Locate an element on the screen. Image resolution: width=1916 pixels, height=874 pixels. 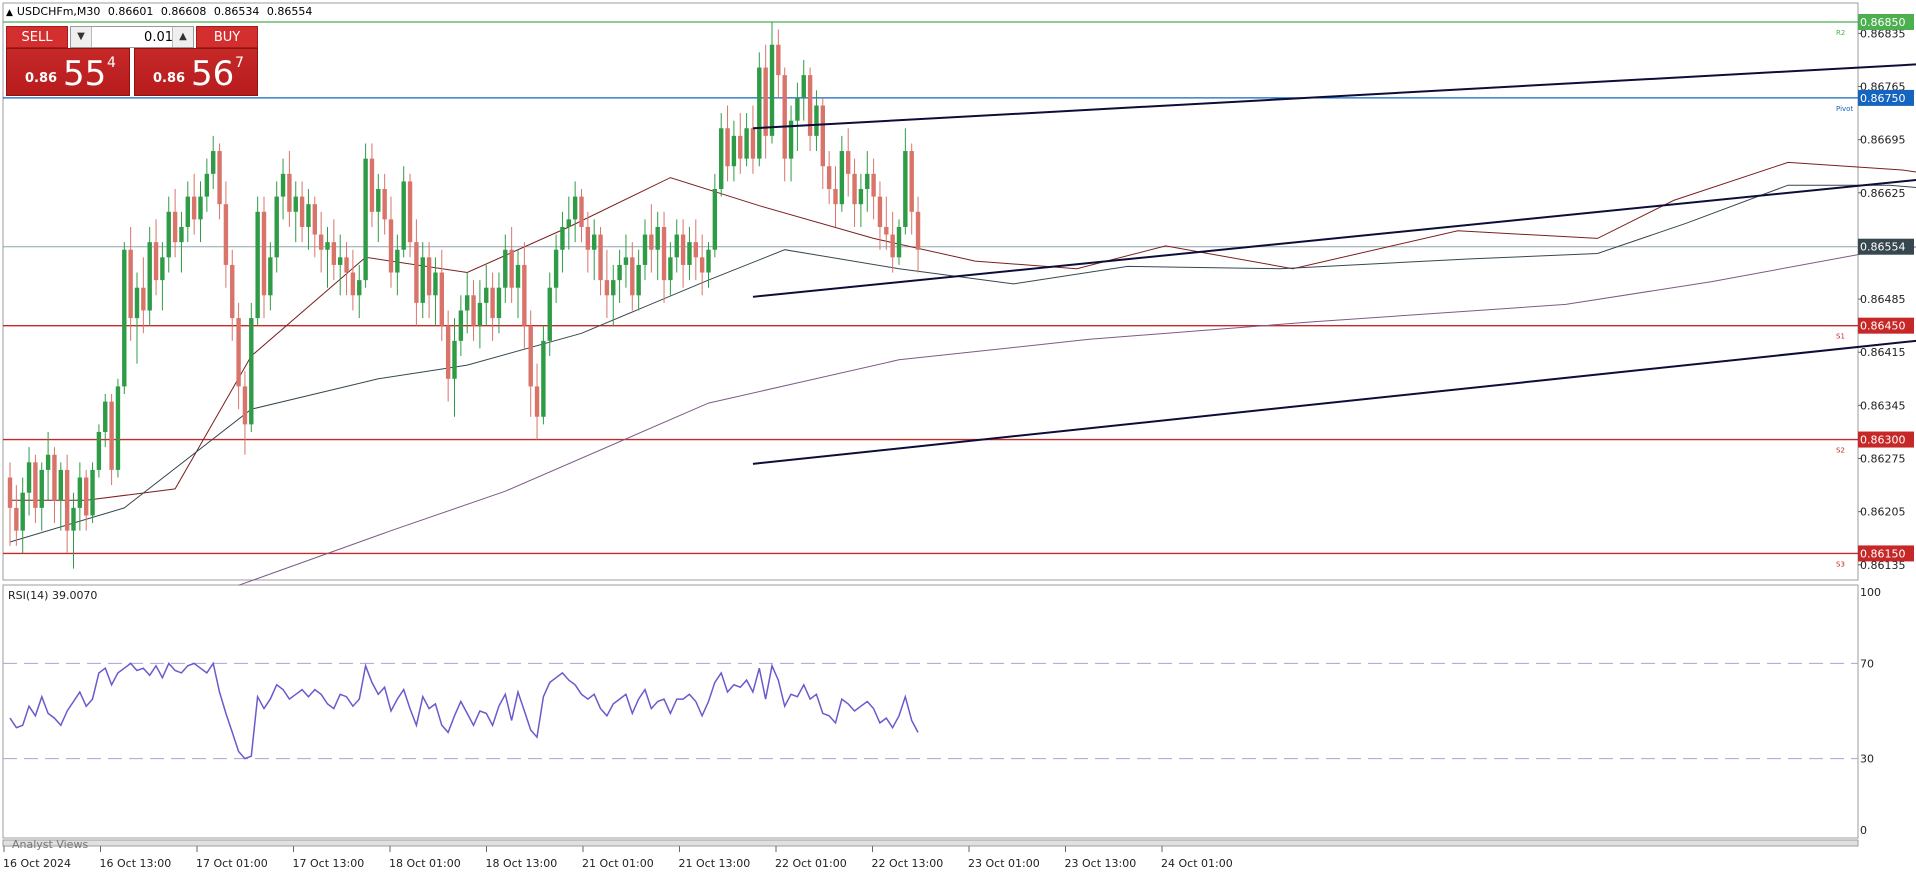
x-tick-label: 22 Oct 13:00 is located at coordinates (908, 863).